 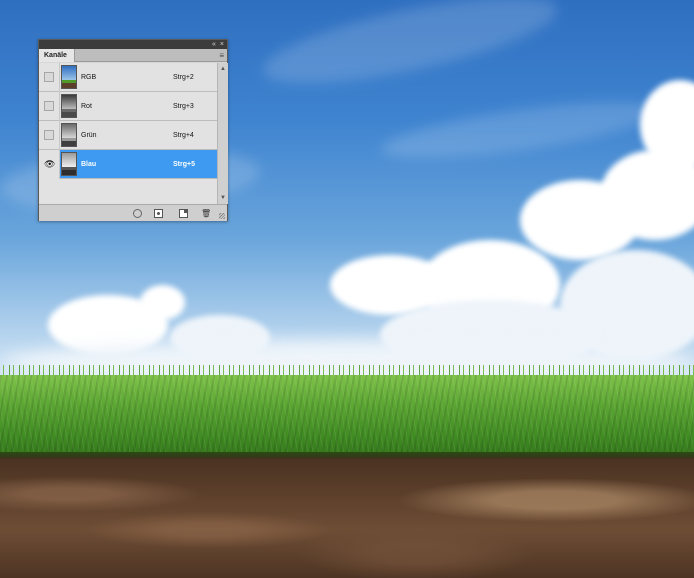 I want to click on channel-name: RGB, so click(x=89, y=77).